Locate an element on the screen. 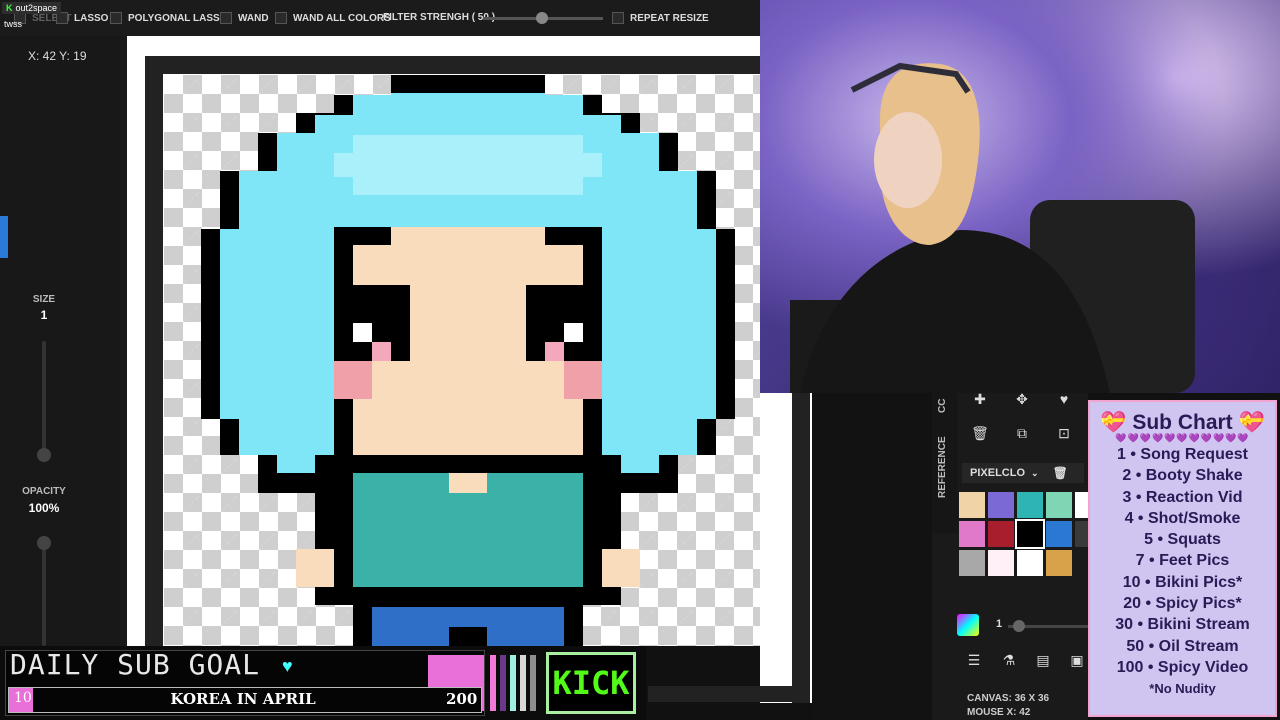 This screenshot has width=1280, height=720. size-slider is located at coordinates (44, 401).